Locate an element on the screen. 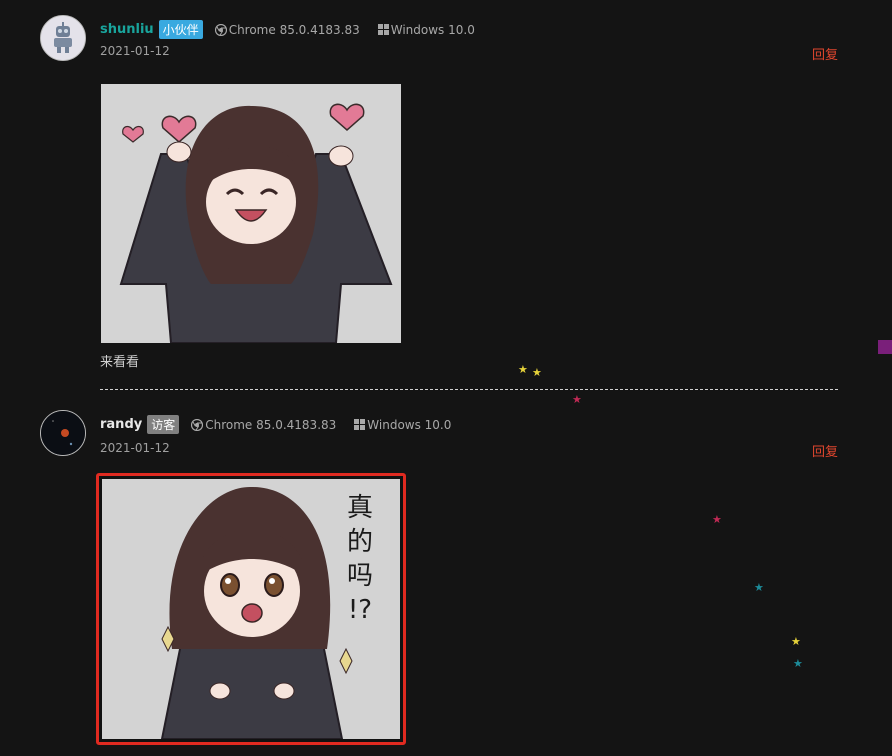 The width and height of the screenshot is (892, 756). comment-text: 来看看 is located at coordinates (120, 362).